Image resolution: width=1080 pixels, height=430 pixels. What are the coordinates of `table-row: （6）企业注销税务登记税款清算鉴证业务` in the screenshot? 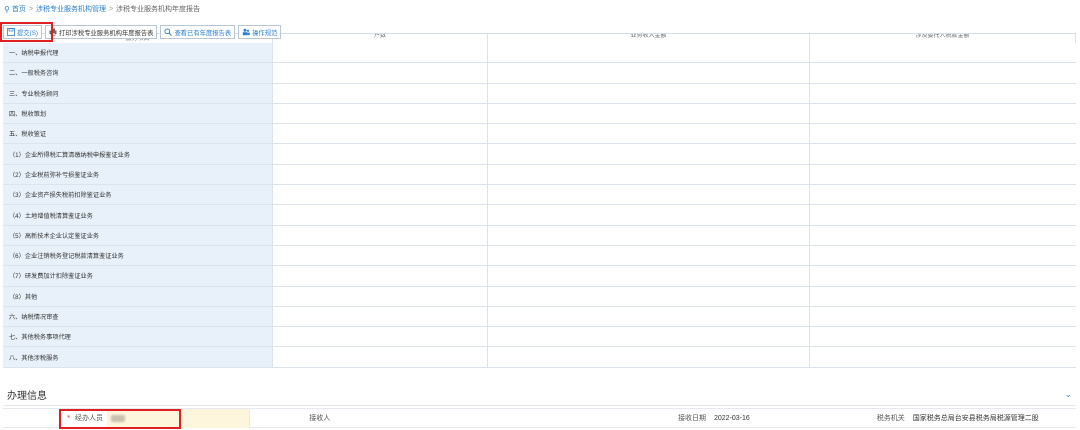 It's located at (539, 256).